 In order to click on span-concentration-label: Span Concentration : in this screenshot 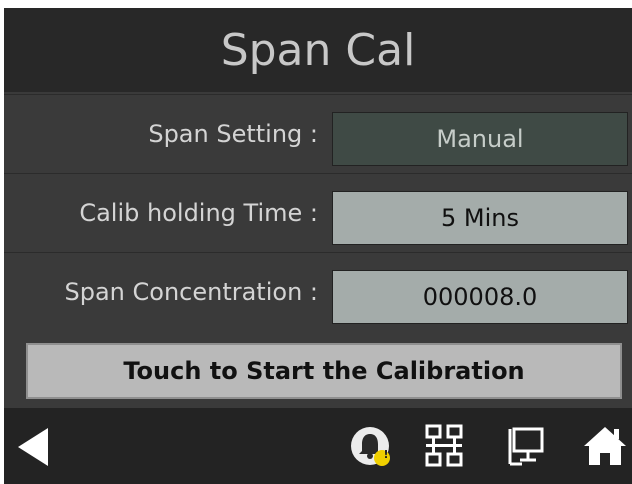, I will do `click(191, 292)`.